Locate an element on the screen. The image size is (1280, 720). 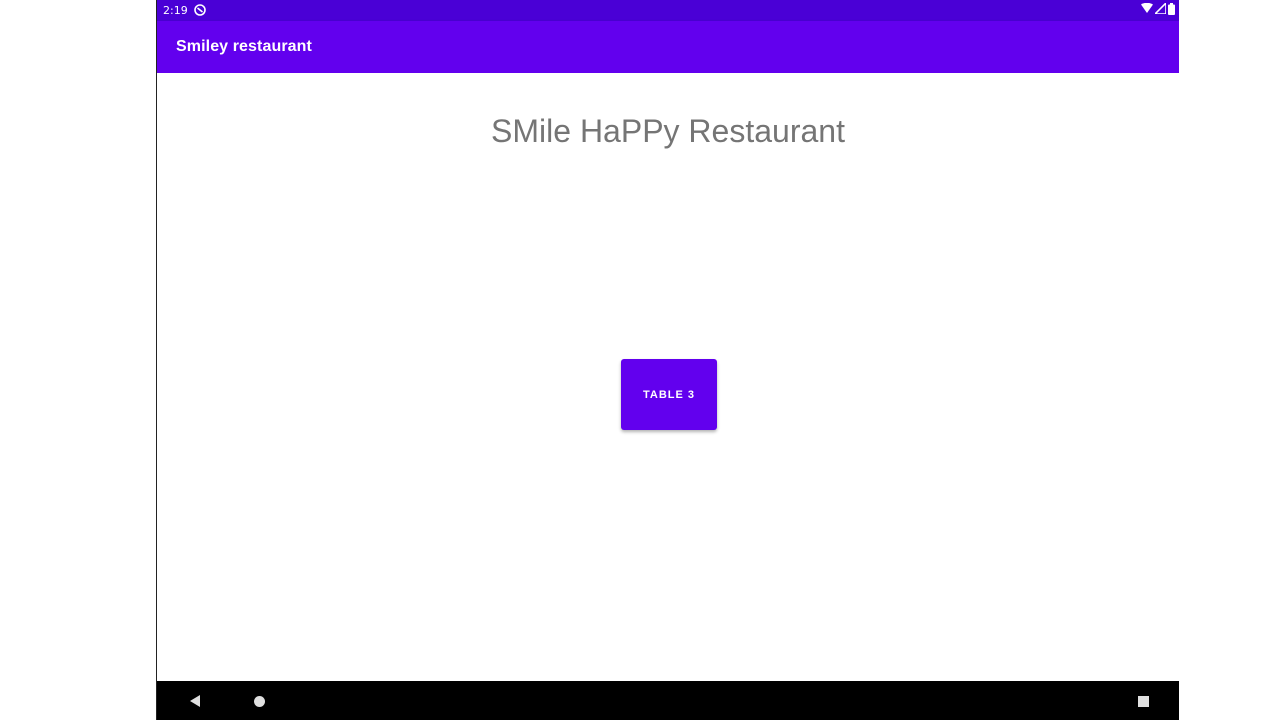
status-icons is located at coordinates (1158, 9).